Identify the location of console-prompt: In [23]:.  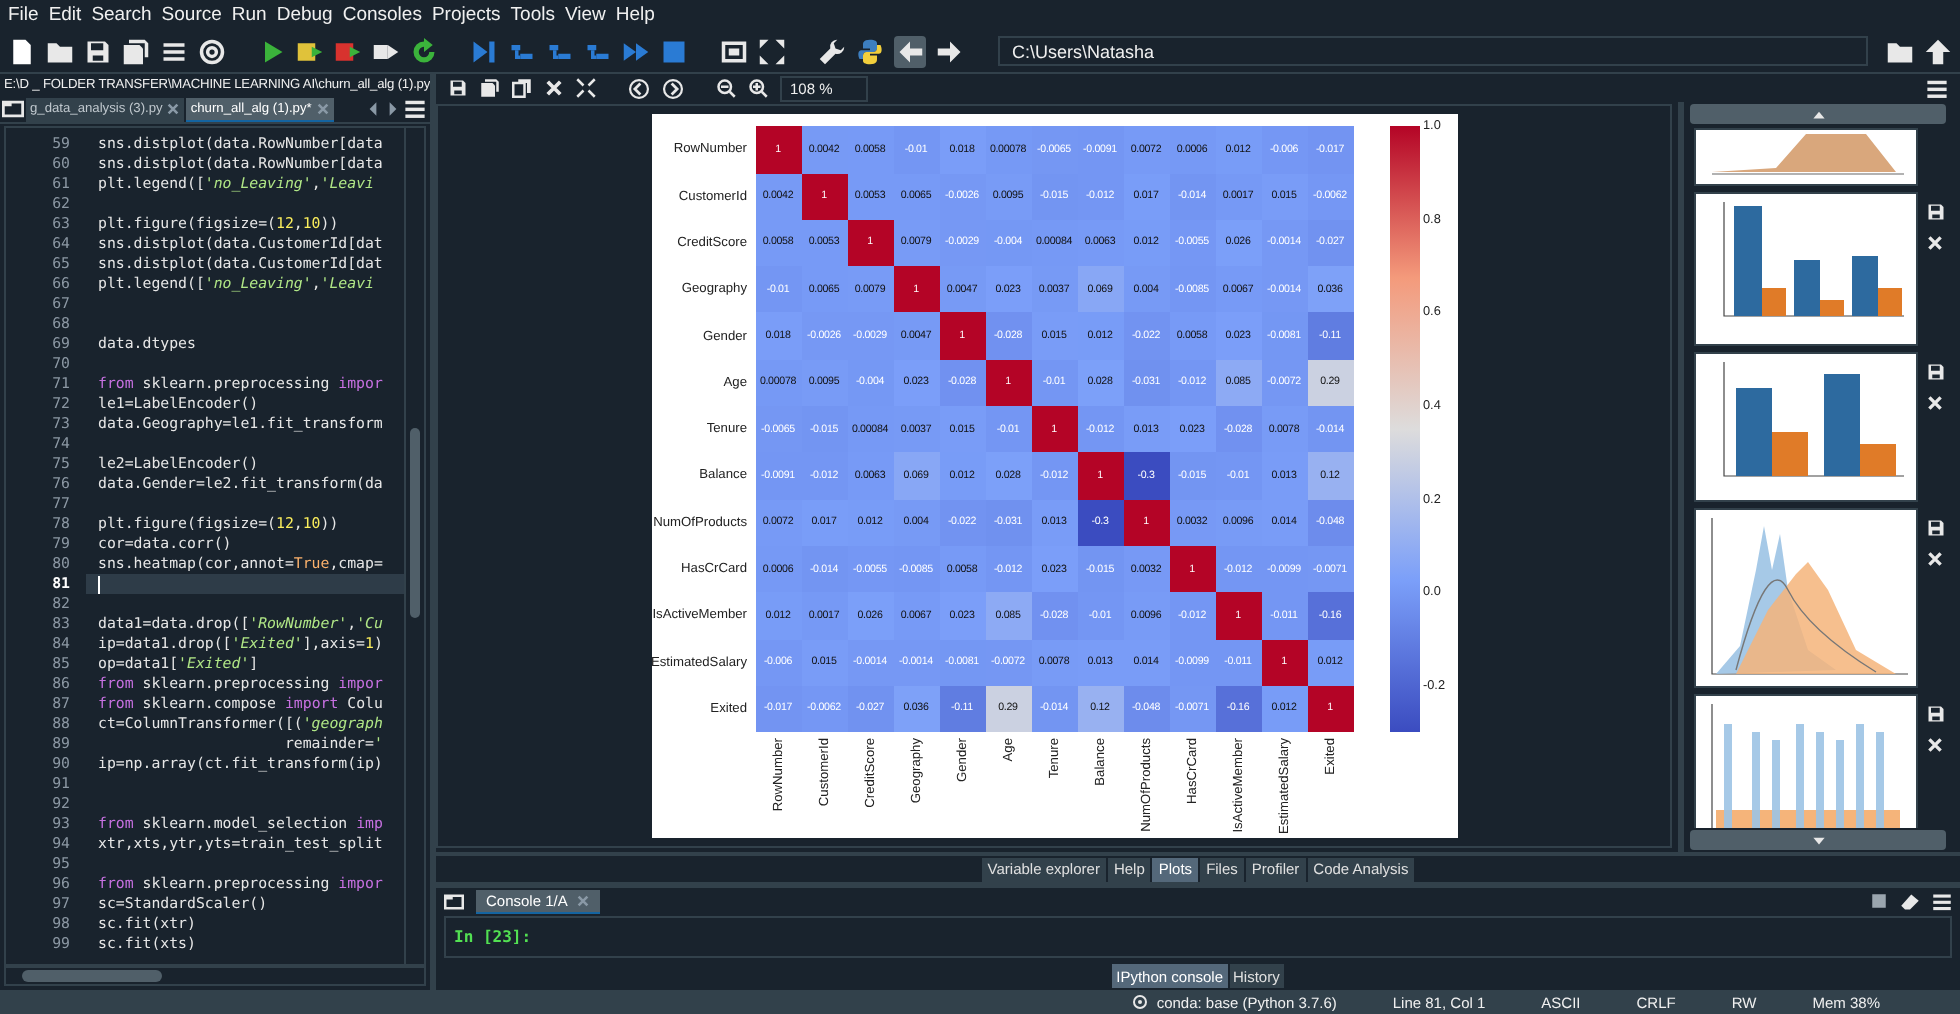
(493, 937).